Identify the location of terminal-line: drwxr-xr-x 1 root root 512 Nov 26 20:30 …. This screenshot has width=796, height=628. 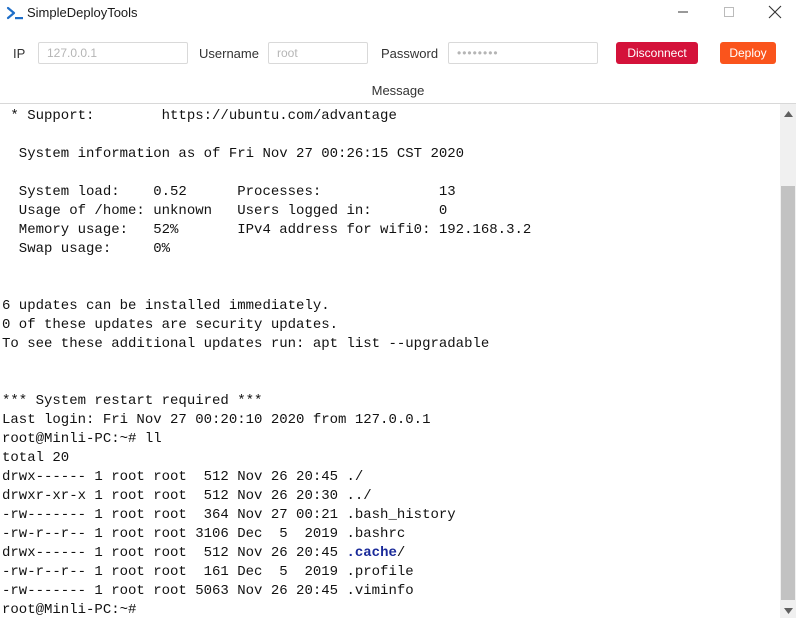
(187, 496).